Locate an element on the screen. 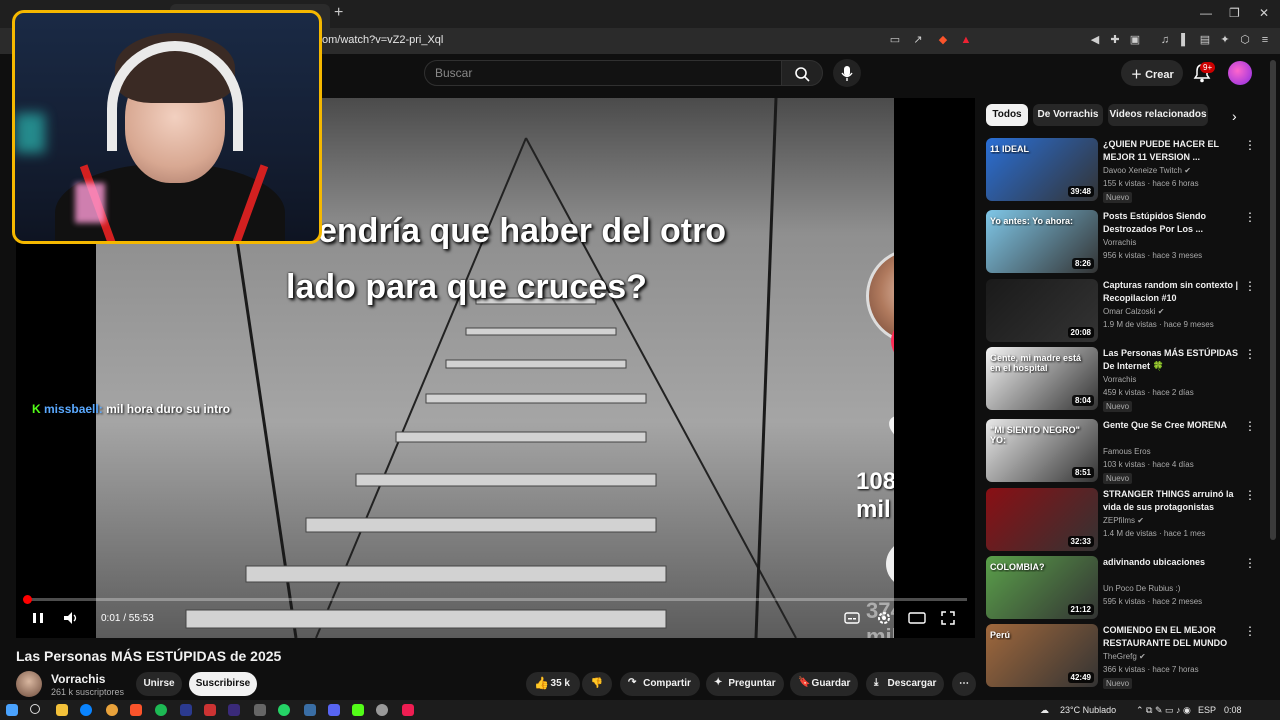 This screenshot has width=1280, height=720. chip-de-vorrachis: De Vorrachis is located at coordinates (1068, 115).